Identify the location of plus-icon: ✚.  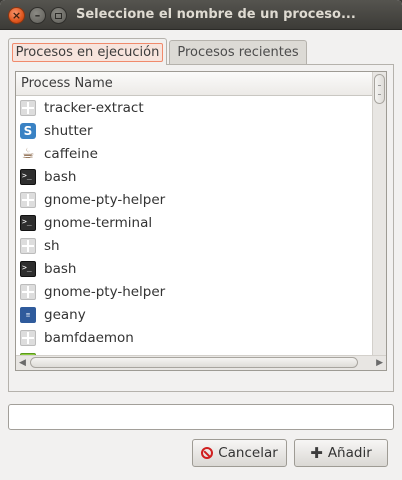
(316, 453).